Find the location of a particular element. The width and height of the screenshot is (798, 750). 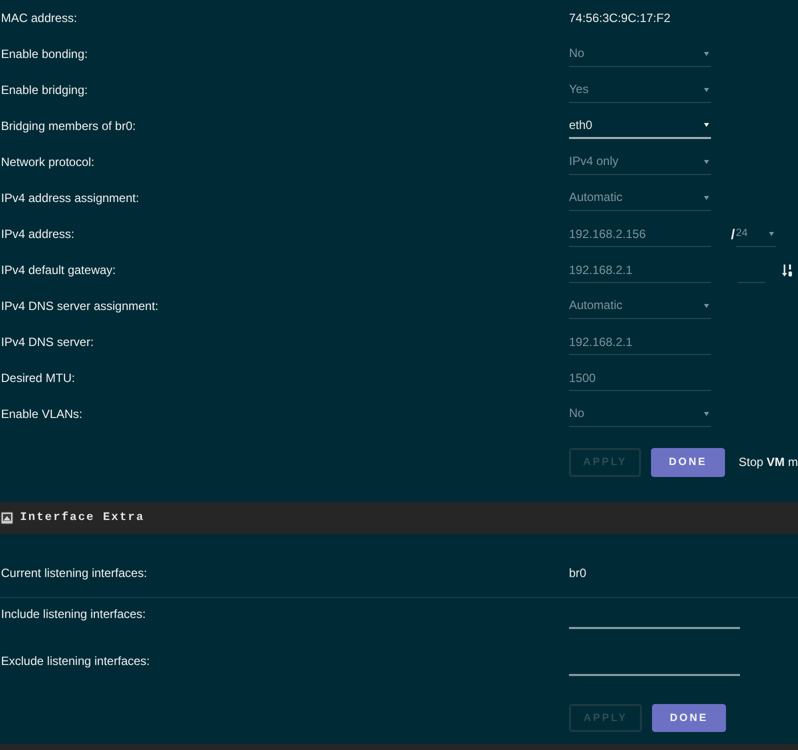

setting-label: IPv4 address assignment: is located at coordinates (70, 198).